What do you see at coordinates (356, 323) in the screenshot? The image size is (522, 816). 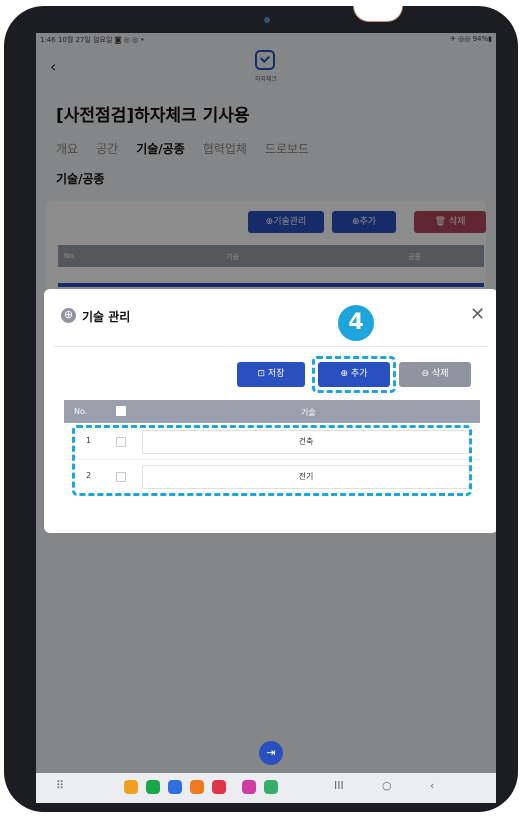 I see `step-marker: 4` at bounding box center [356, 323].